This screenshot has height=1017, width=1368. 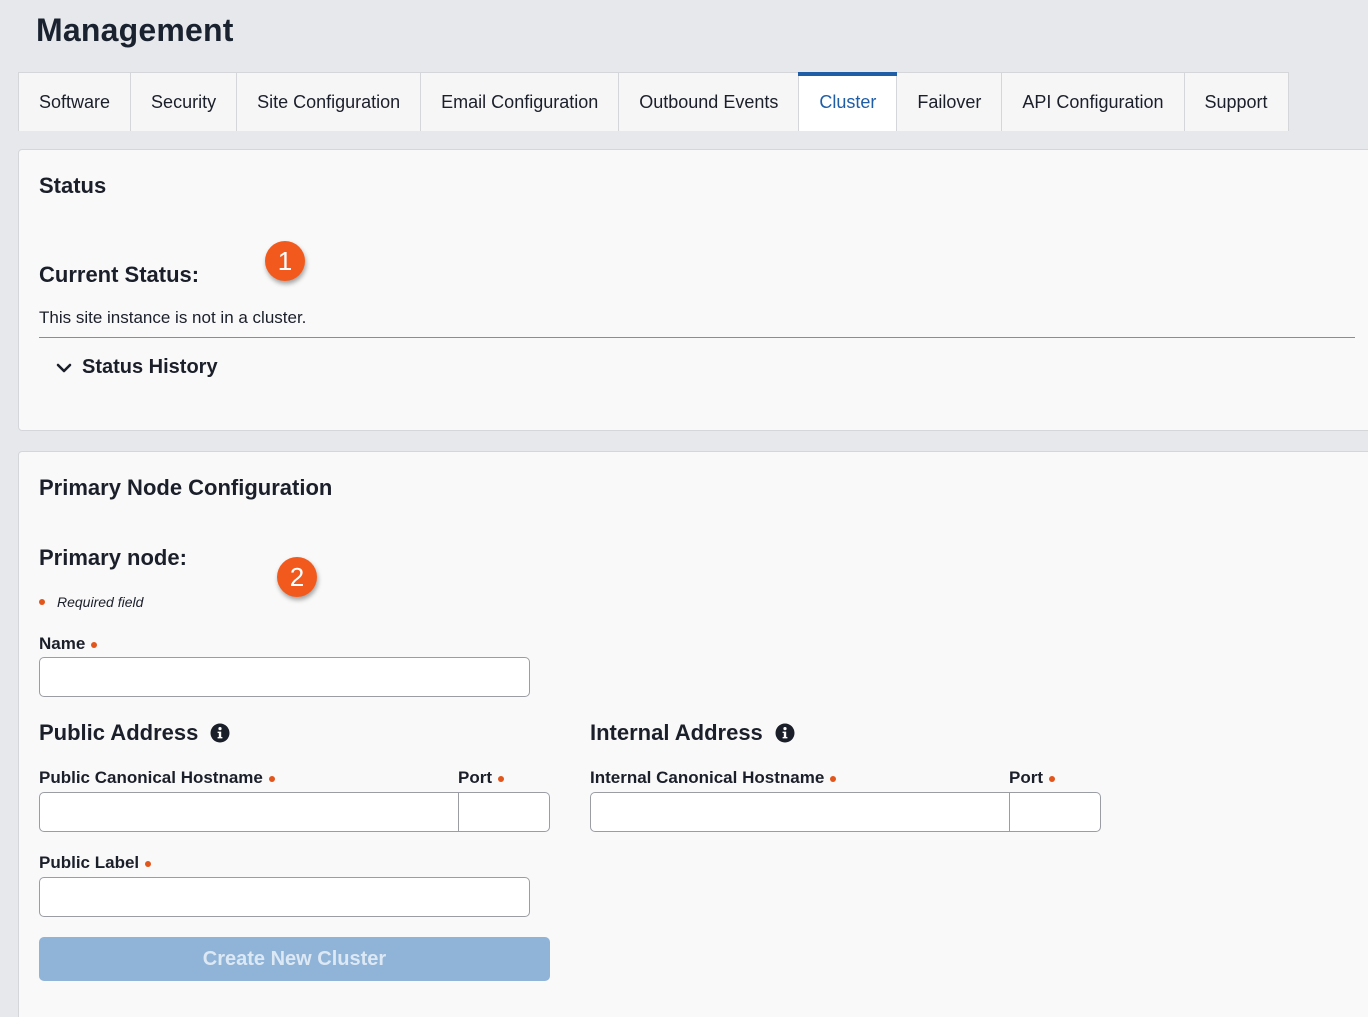 What do you see at coordinates (184, 102) in the screenshot?
I see `tab-security: Security` at bounding box center [184, 102].